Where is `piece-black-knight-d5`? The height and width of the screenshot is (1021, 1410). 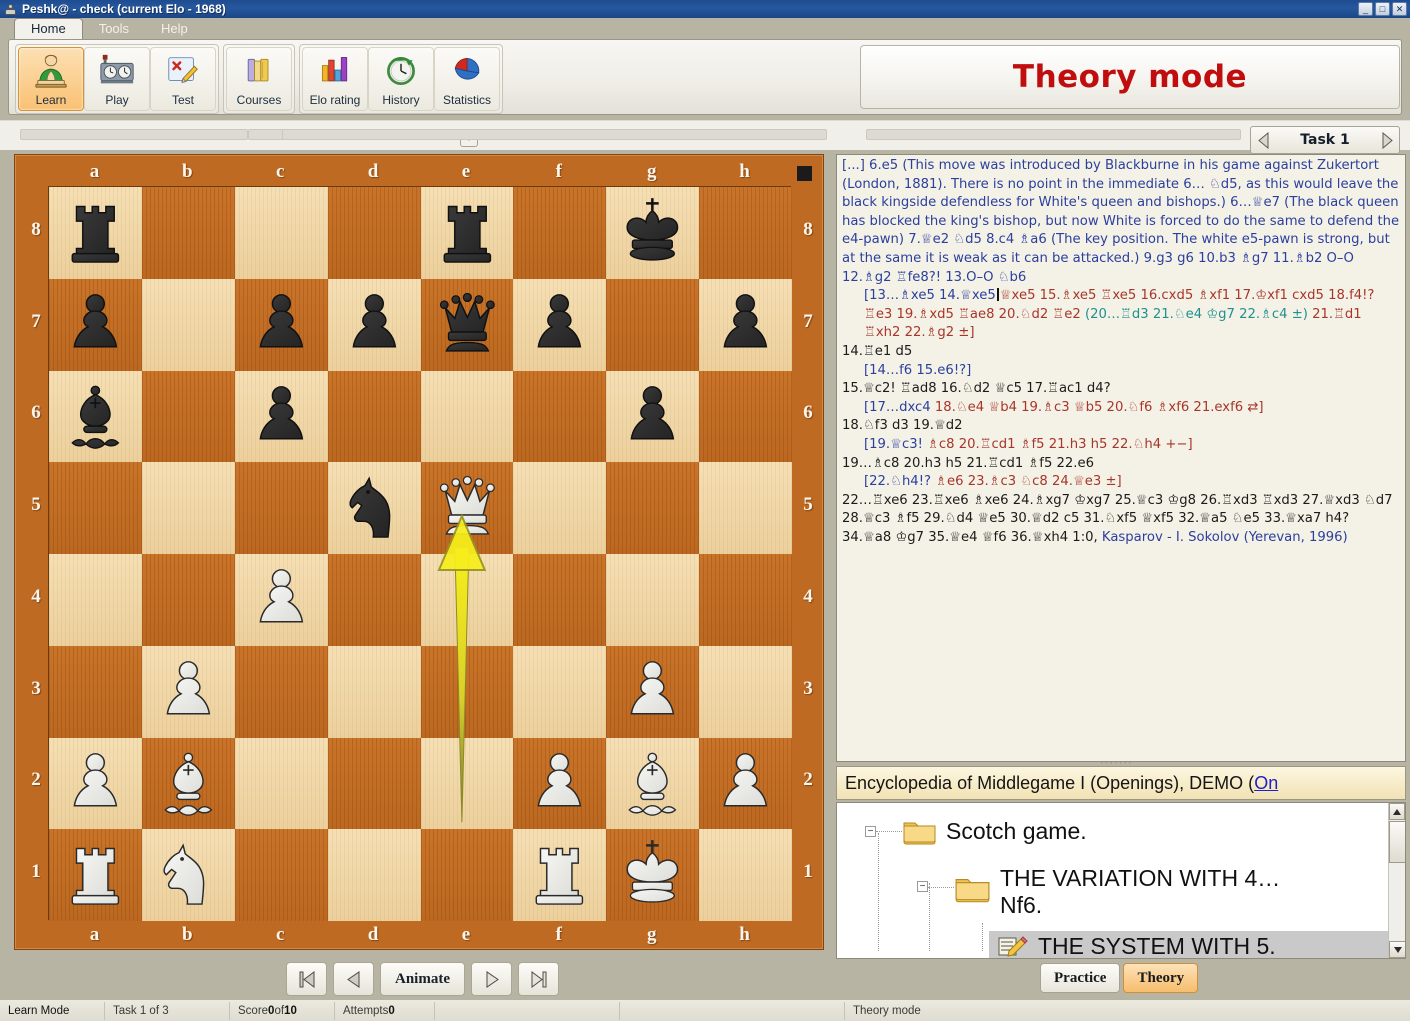 piece-black-knight-d5 is located at coordinates (374, 508).